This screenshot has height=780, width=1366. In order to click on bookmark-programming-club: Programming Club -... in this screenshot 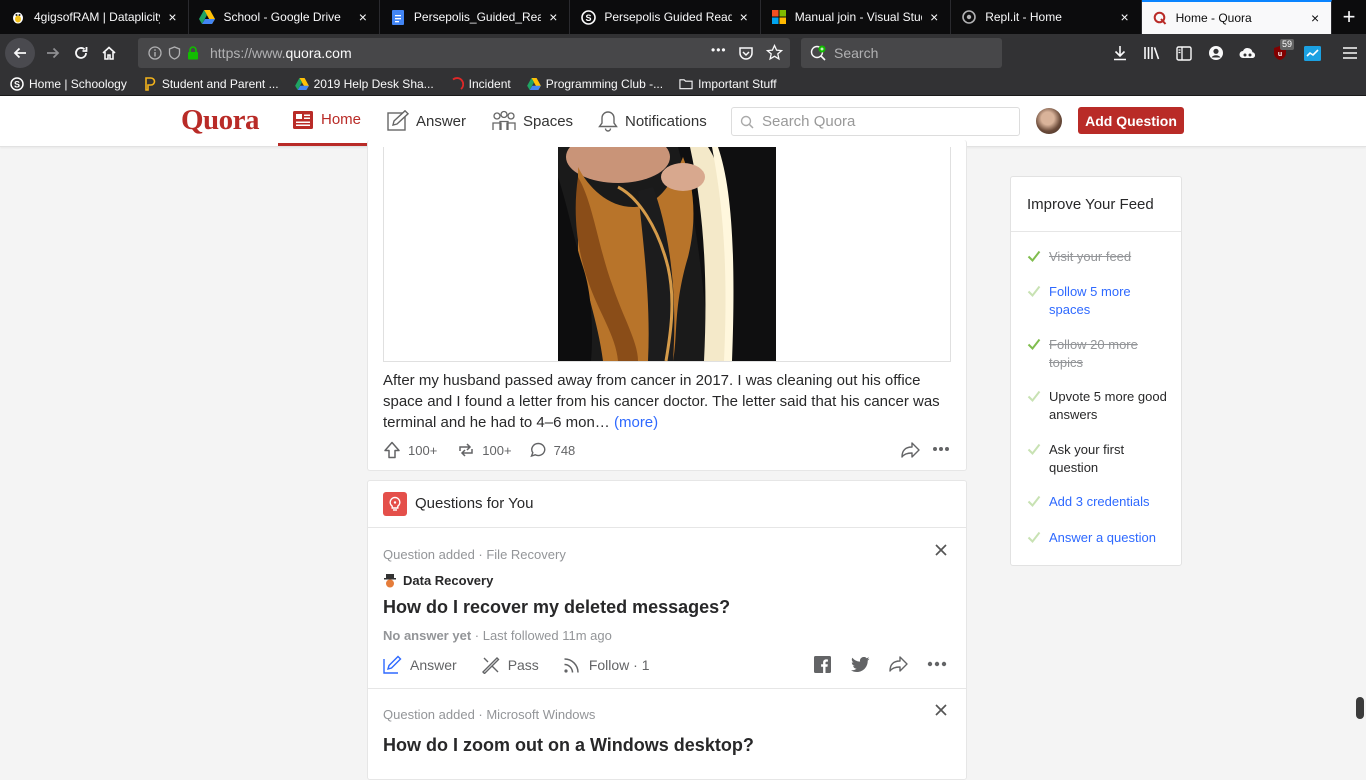, I will do `click(594, 84)`.